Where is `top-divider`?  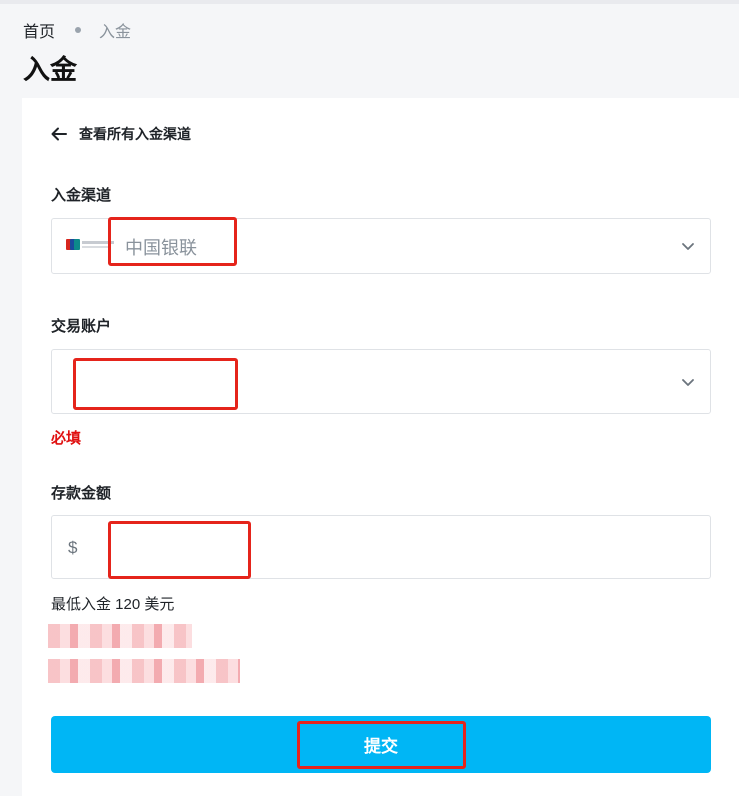 top-divider is located at coordinates (369, 2).